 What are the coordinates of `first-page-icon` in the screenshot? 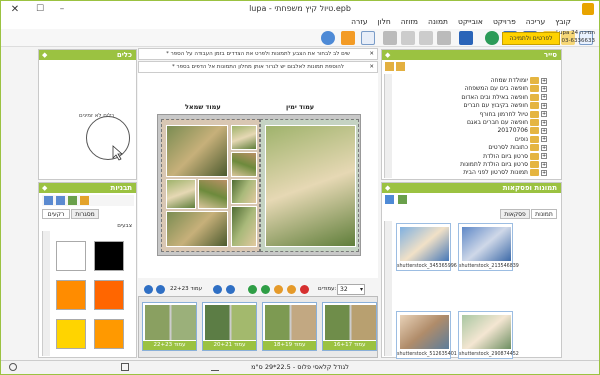 It's located at (148, 289).